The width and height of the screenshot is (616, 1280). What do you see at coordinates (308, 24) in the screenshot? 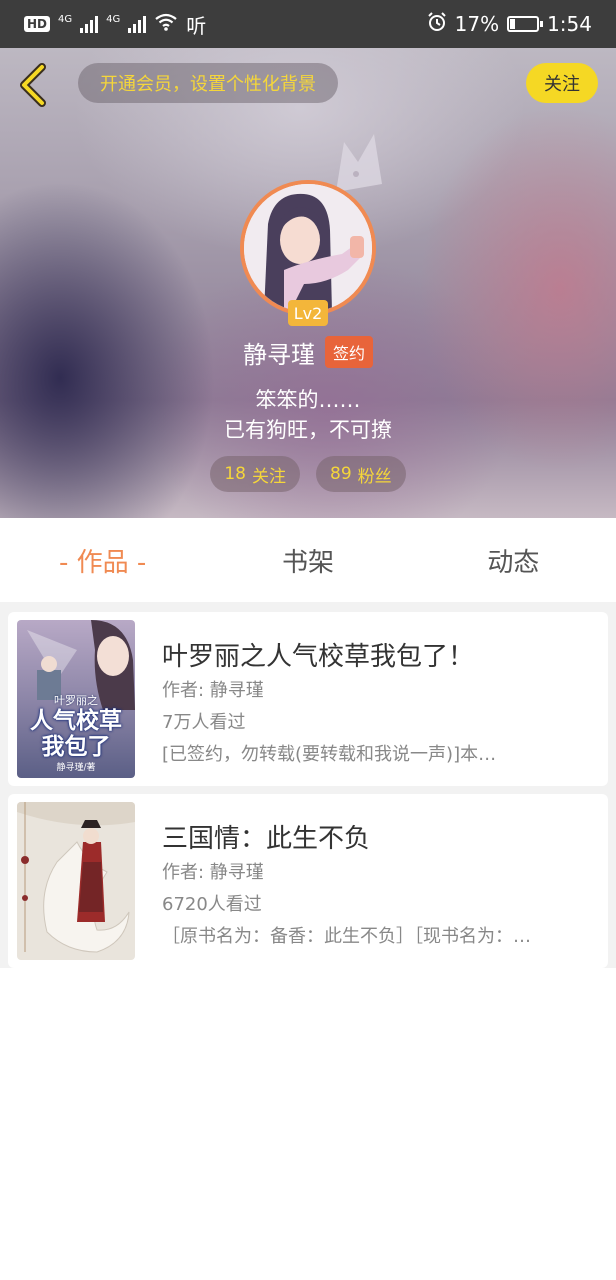
I see `status-bar: HD 4G 4G 听 17% 1:54` at bounding box center [308, 24].